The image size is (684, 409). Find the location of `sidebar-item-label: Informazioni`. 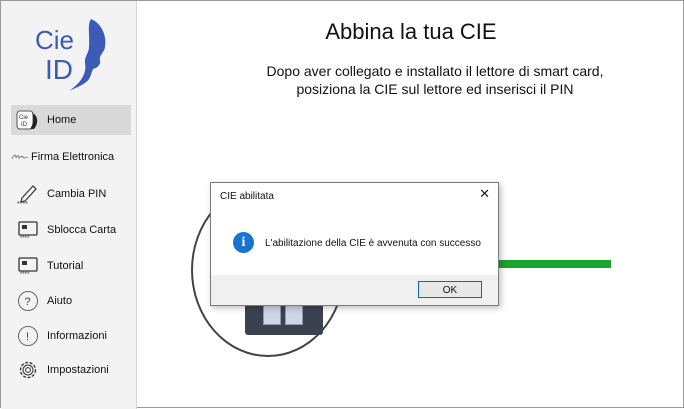

sidebar-item-label: Informazioni is located at coordinates (77, 336).